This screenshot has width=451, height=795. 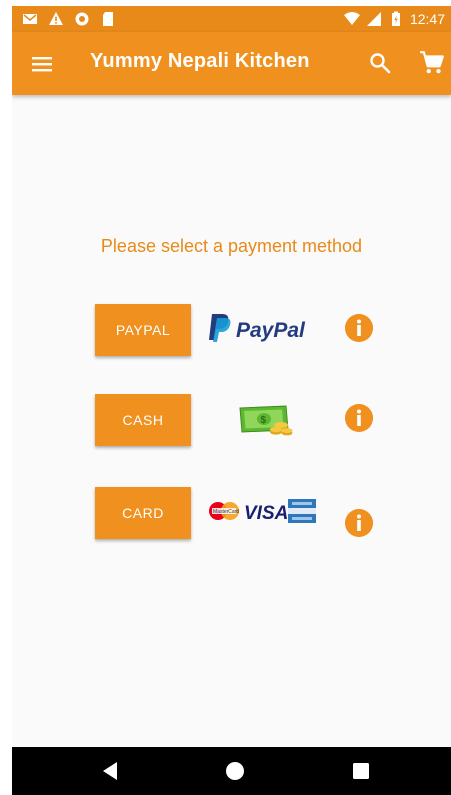 I want to click on navigation-bar, so click(x=231, y=771).